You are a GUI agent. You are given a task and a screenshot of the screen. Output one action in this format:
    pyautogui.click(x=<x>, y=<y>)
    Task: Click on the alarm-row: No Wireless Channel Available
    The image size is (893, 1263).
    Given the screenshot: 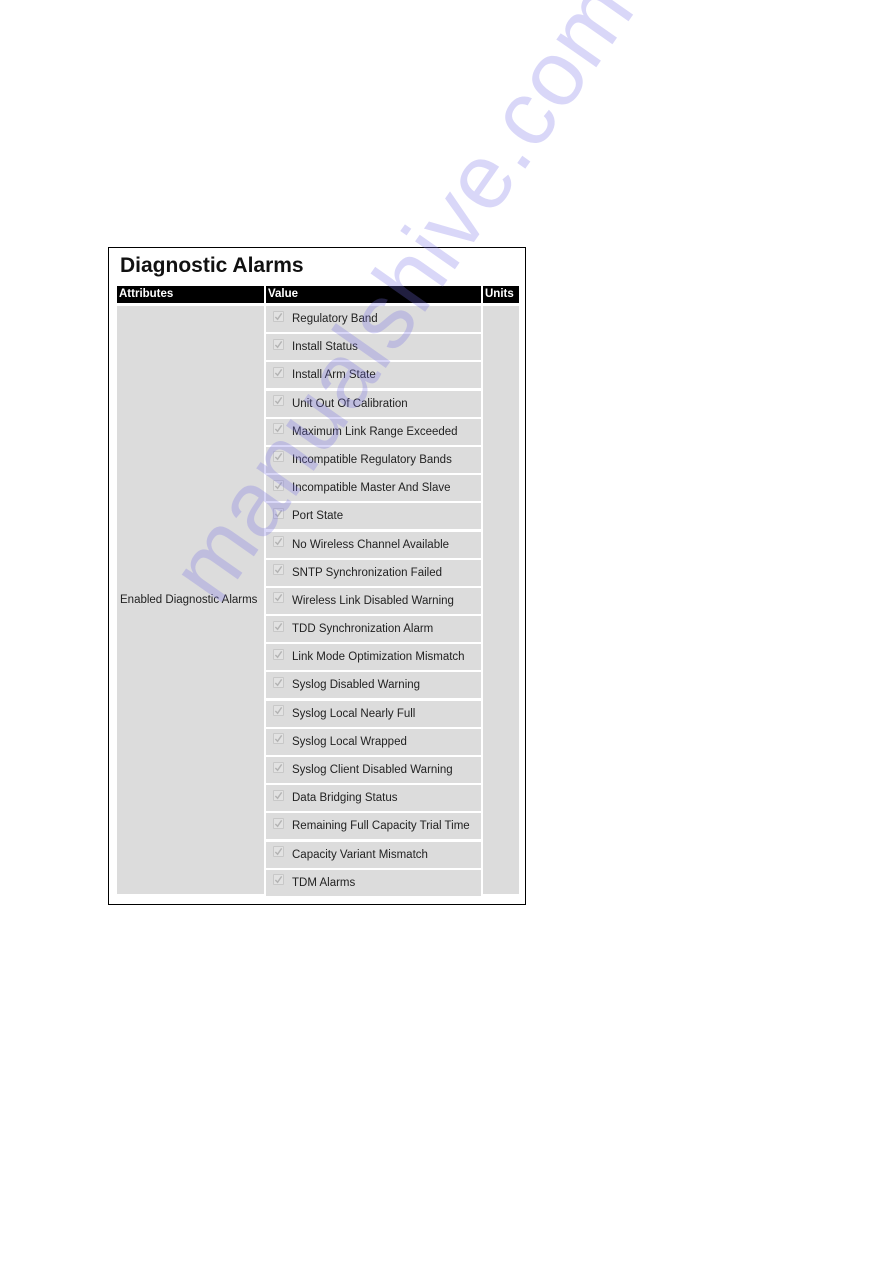 What is the action you would take?
    pyautogui.click(x=373, y=544)
    